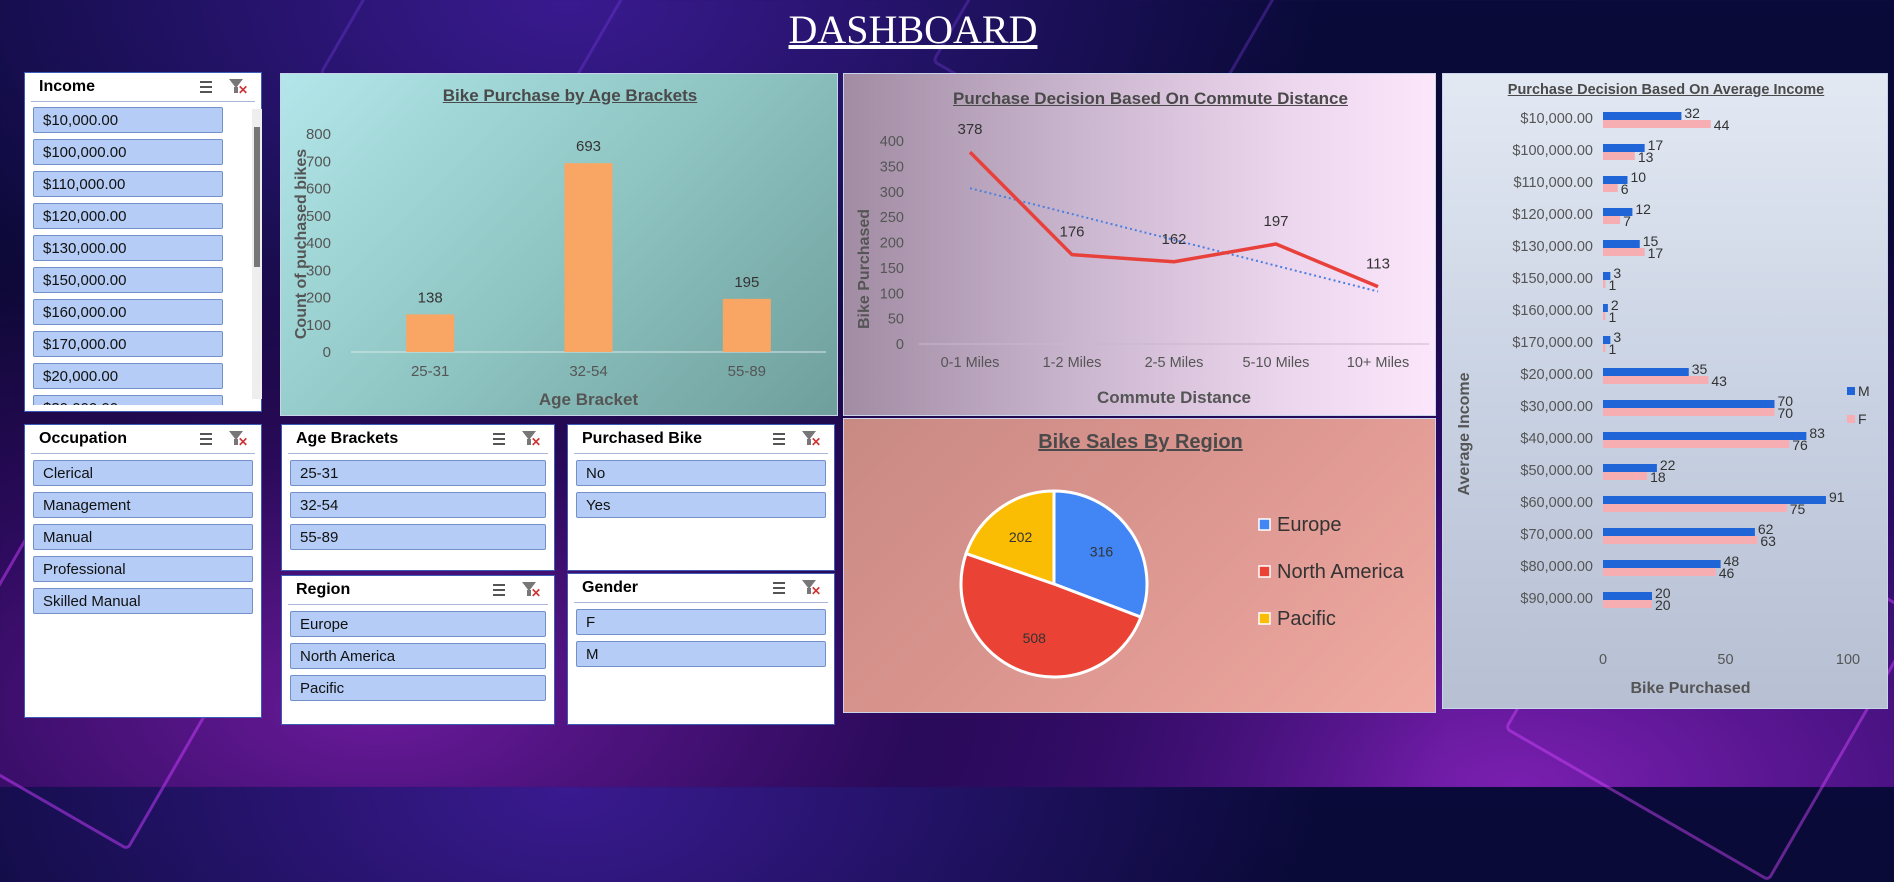  Describe the element at coordinates (318, 134) in the screenshot. I see `y-tick-label: 800` at that location.